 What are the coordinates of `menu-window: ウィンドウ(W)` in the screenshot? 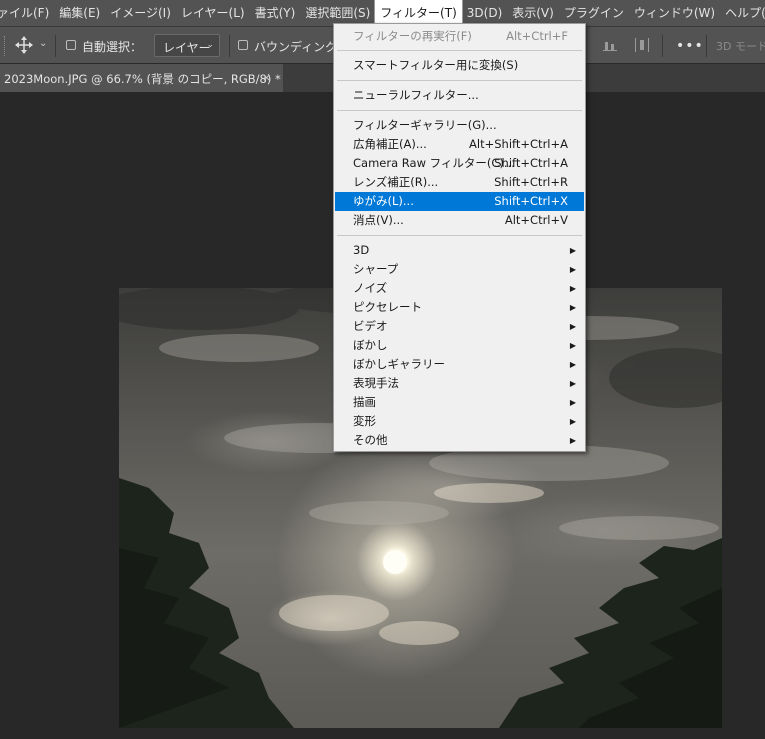 It's located at (674, 13).